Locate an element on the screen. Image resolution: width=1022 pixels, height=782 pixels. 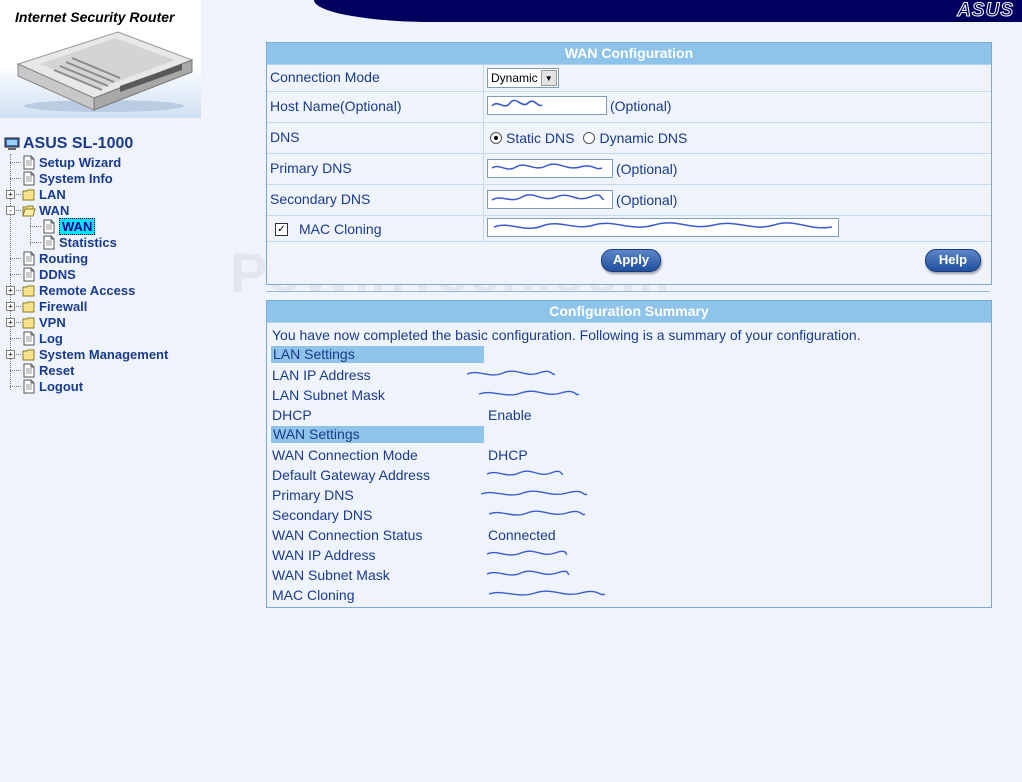
static-dns-radio is located at coordinates (496, 138).